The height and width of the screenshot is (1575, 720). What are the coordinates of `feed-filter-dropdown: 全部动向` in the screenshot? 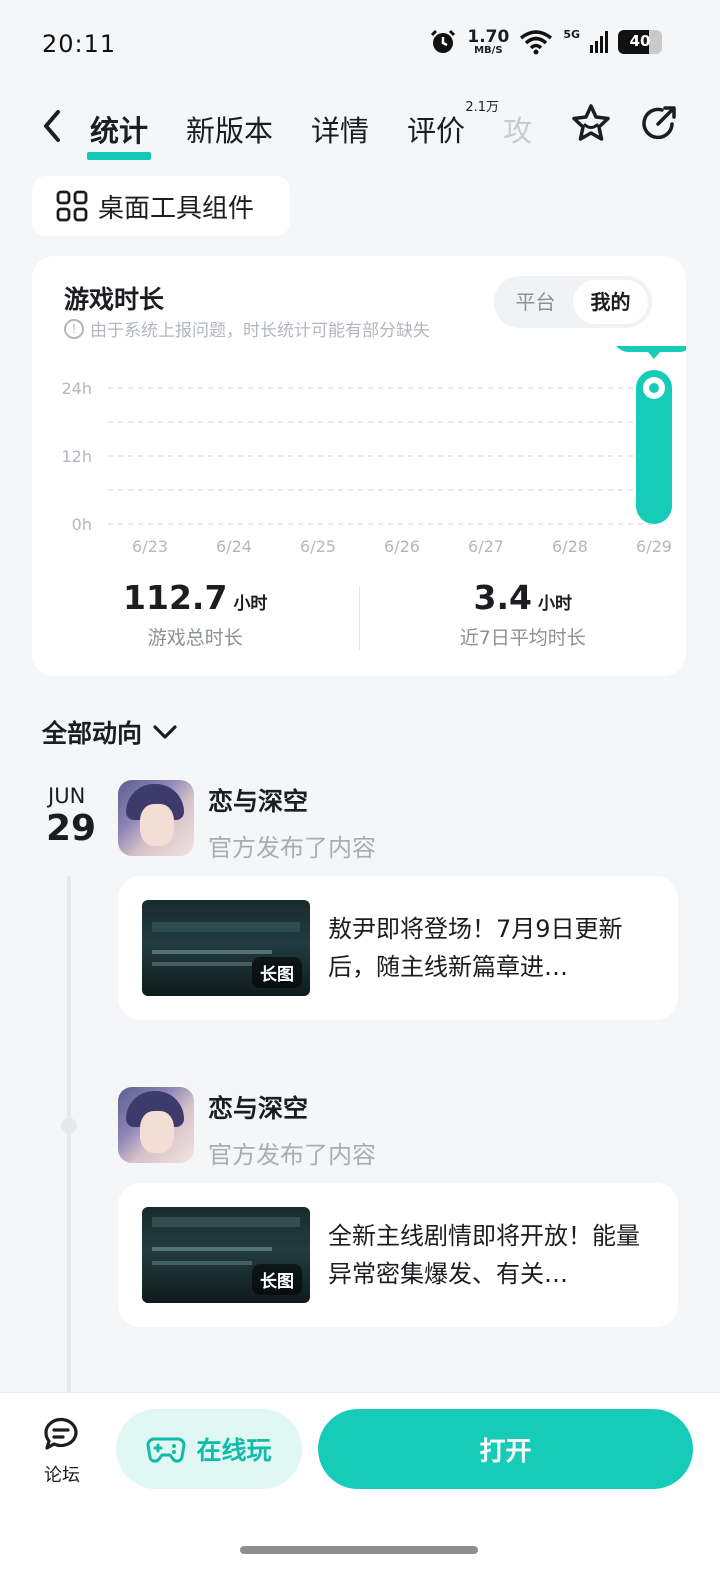 It's located at (110, 732).